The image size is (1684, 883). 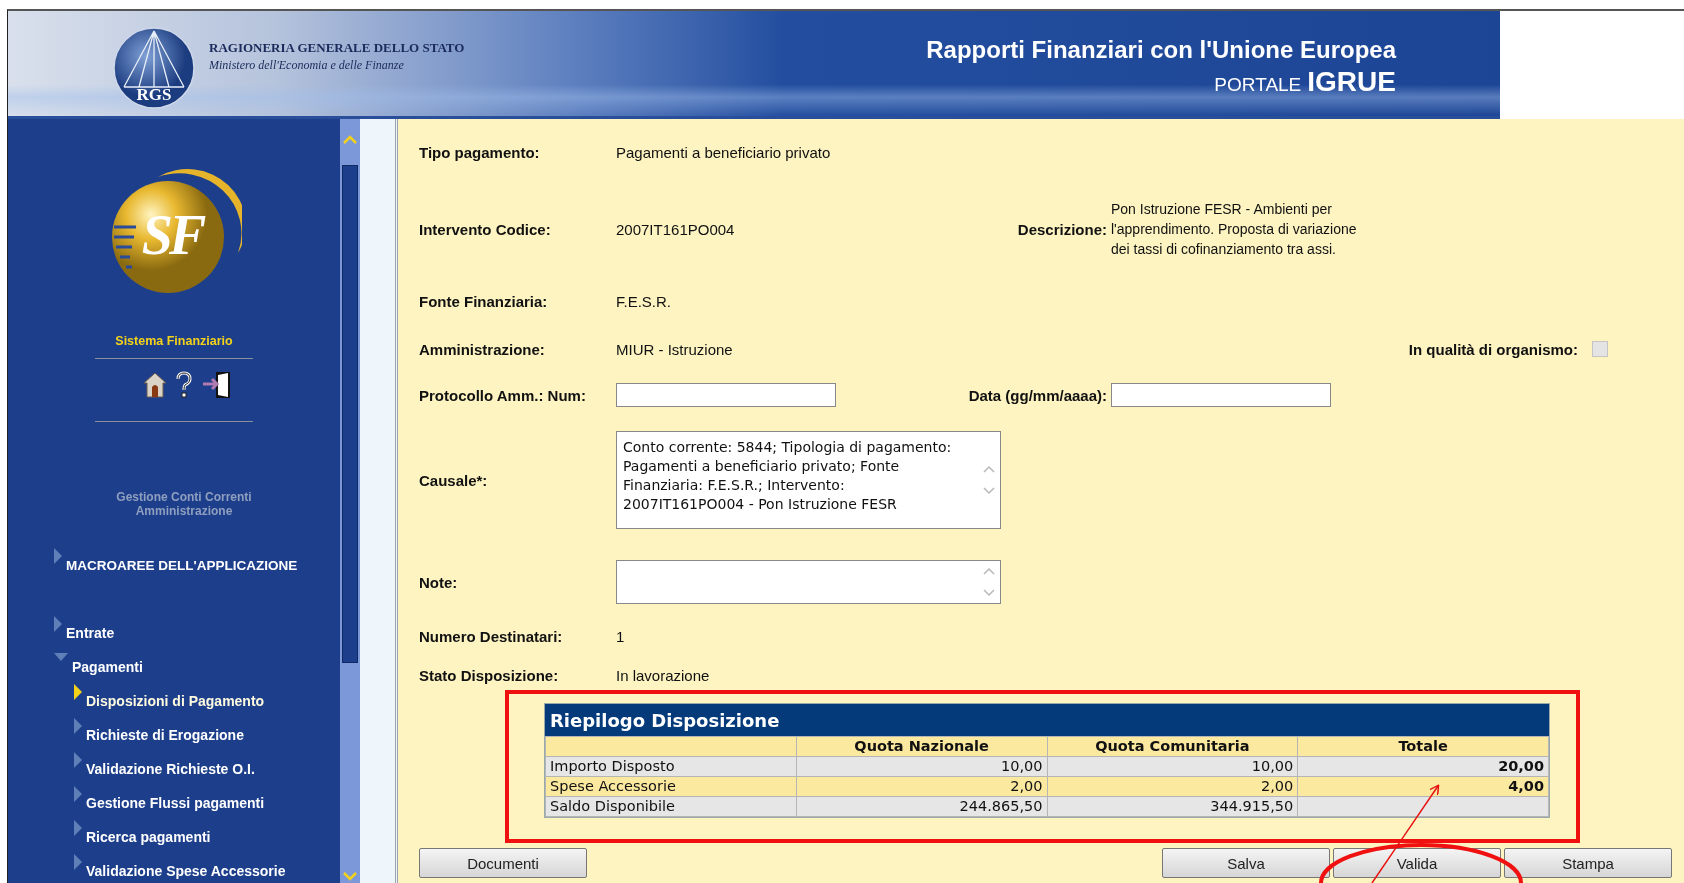 I want to click on field-label: Fonte Finanziaria:, so click(x=484, y=301).